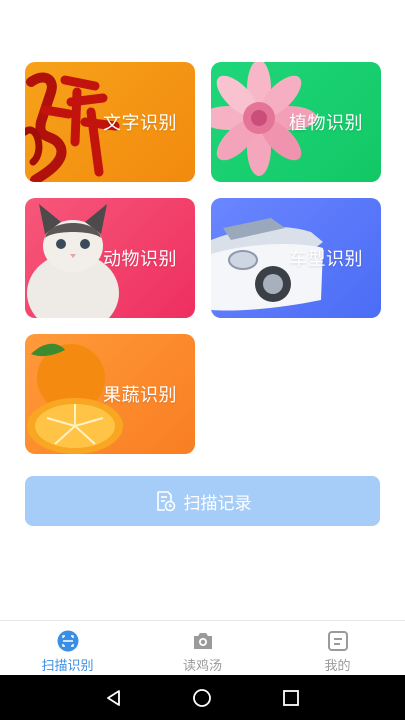 The image size is (405, 720). What do you see at coordinates (202, 641) in the screenshot?
I see `camera-icon` at bounding box center [202, 641].